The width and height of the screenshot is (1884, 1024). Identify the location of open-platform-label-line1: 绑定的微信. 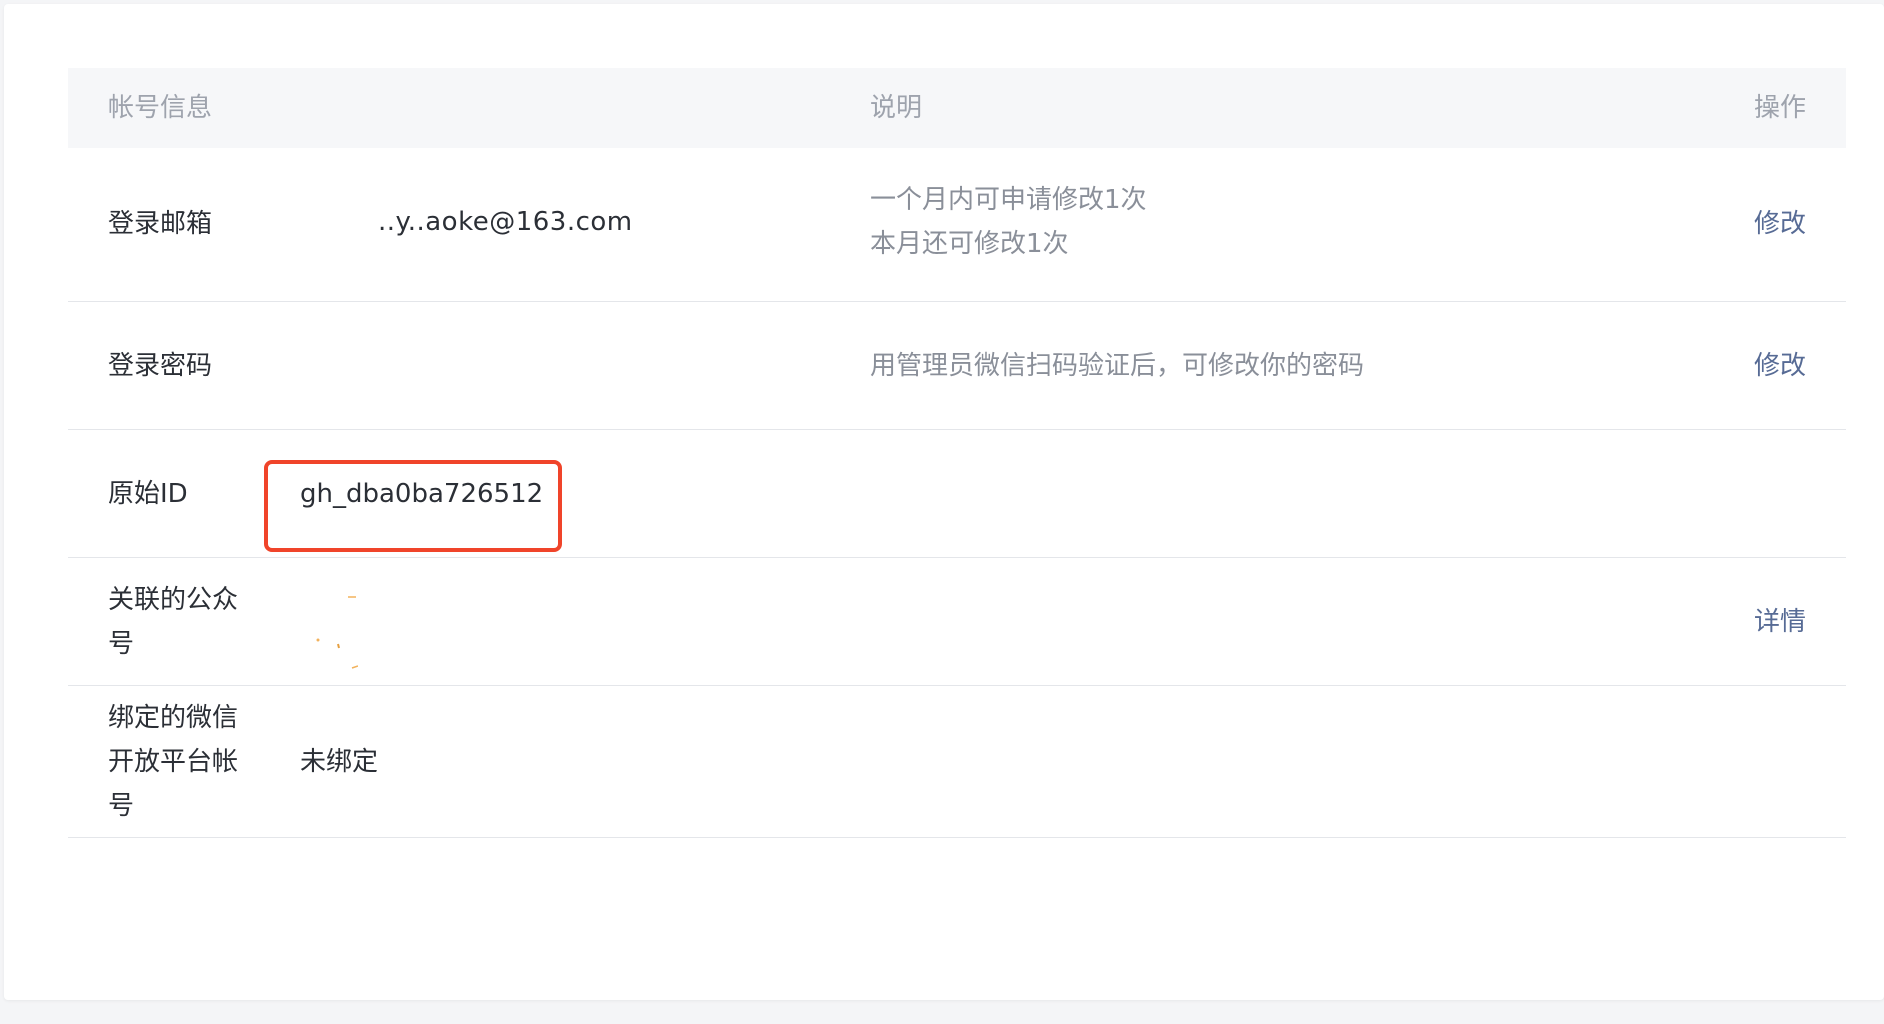
(173, 718).